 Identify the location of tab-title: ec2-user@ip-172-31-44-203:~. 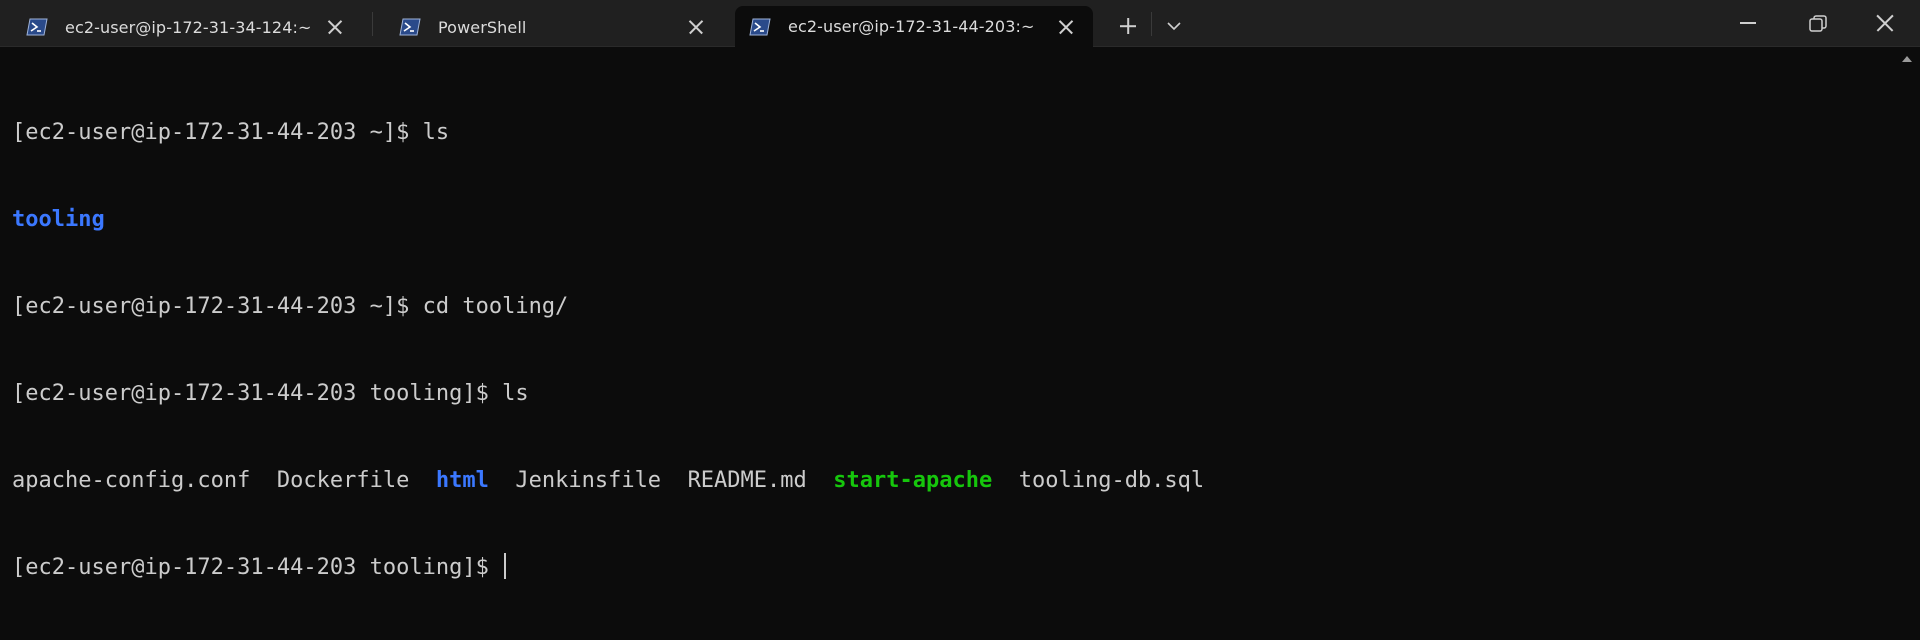
(911, 26).